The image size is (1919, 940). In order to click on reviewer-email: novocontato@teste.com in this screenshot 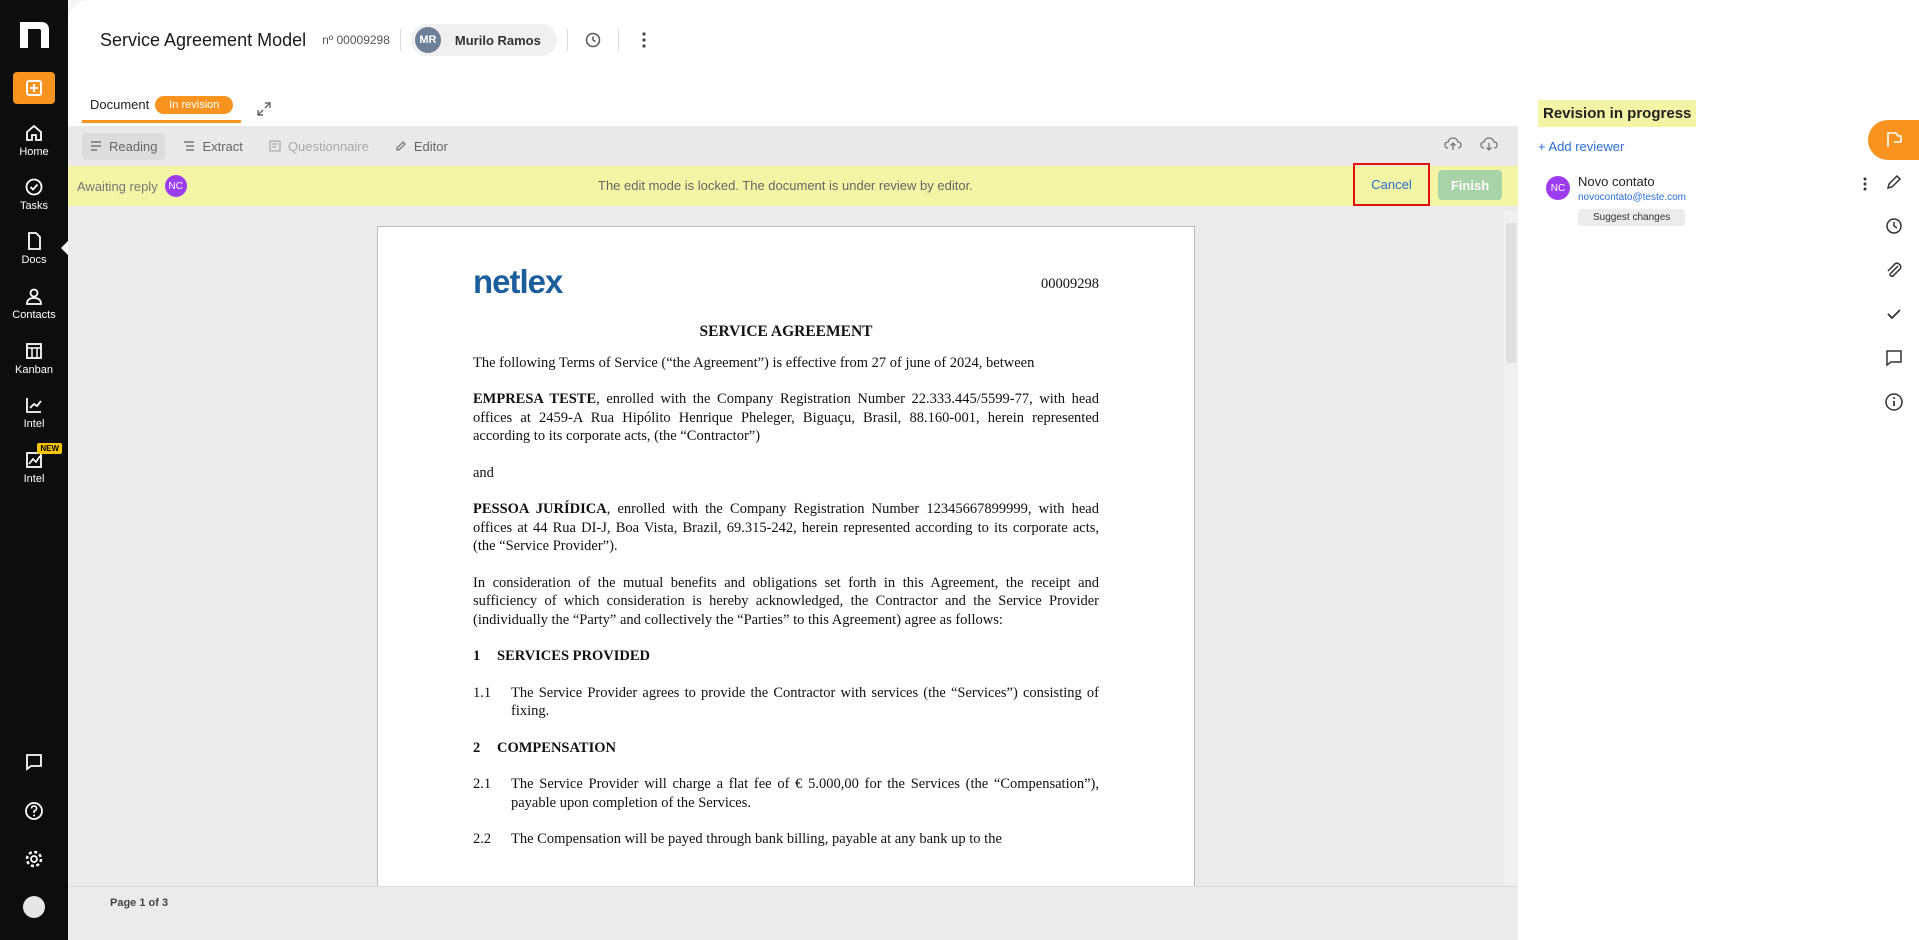, I will do `click(1708, 197)`.